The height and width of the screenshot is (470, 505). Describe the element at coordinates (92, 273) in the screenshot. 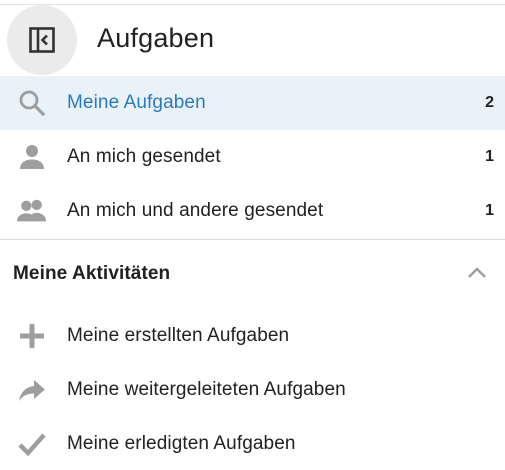

I see `activities-section-title: Meine Aktivitäten` at that location.